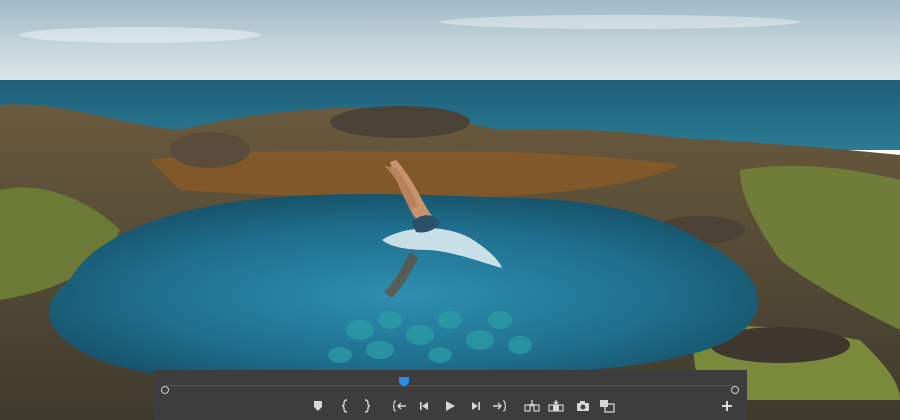  I want to click on time-ruler, so click(450, 385).